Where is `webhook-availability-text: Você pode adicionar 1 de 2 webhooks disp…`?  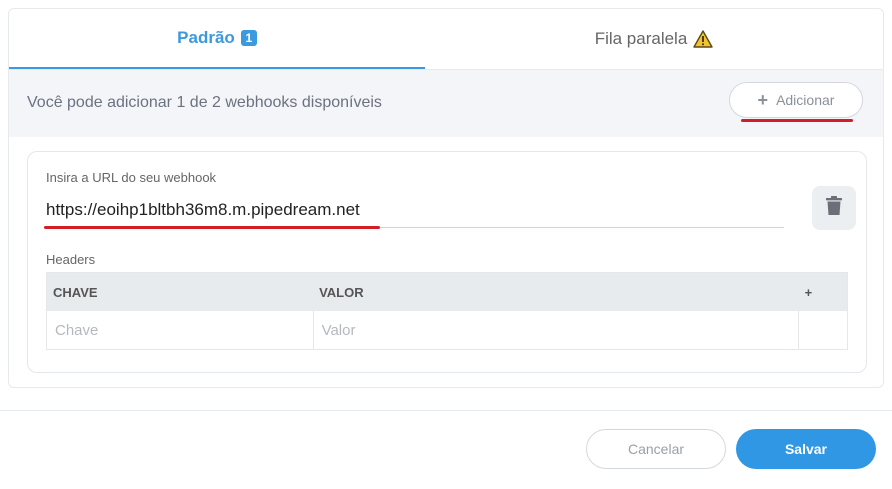 webhook-availability-text: Você pode adicionar 1 de 2 webhooks disp… is located at coordinates (204, 102).